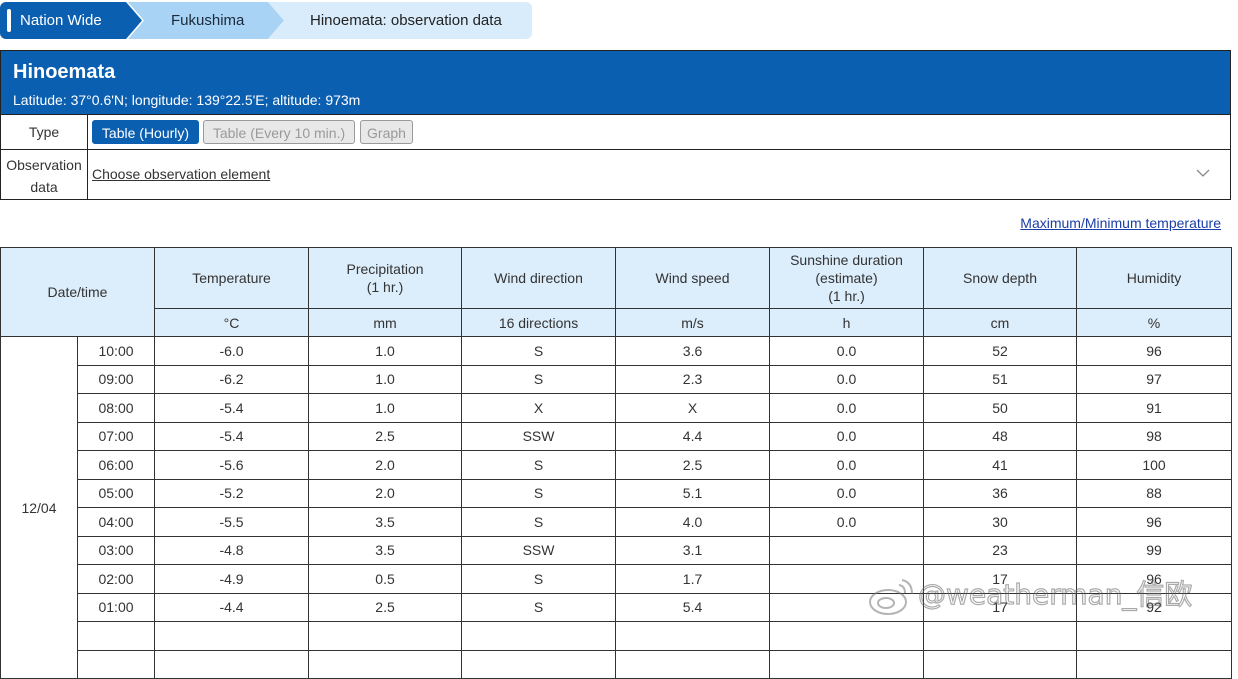  Describe the element at coordinates (539, 322) in the screenshot. I see `unit-header: 16 directions` at that location.